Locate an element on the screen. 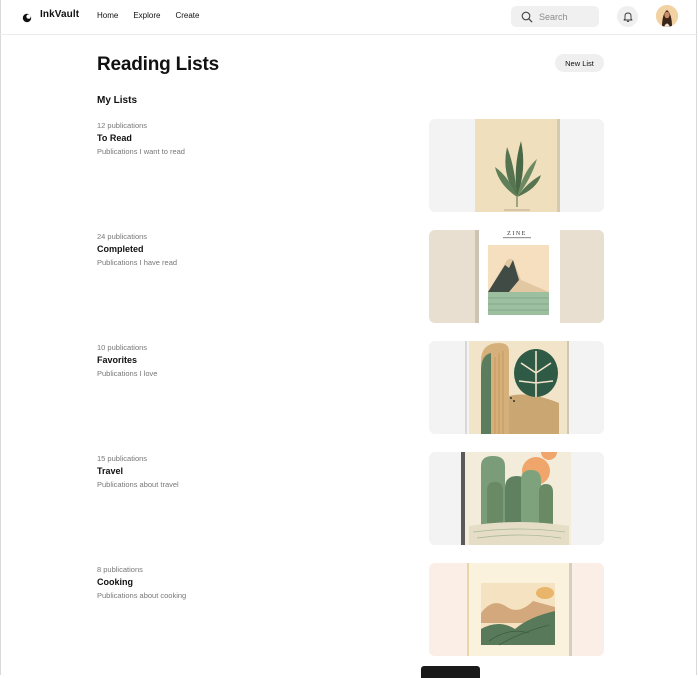 The height and width of the screenshot is (678, 698). list-cover-image: ZINE is located at coordinates (516, 276).